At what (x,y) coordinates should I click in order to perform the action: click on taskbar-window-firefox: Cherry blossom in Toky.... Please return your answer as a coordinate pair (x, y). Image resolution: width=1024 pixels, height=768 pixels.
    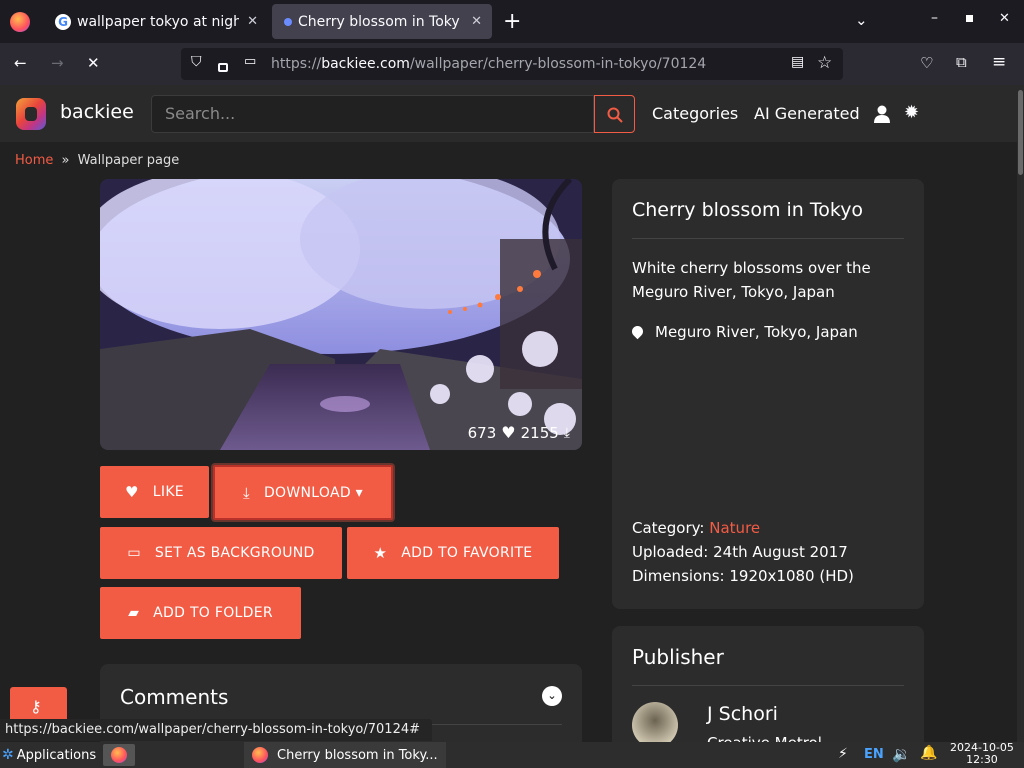
    Looking at the image, I should click on (345, 755).